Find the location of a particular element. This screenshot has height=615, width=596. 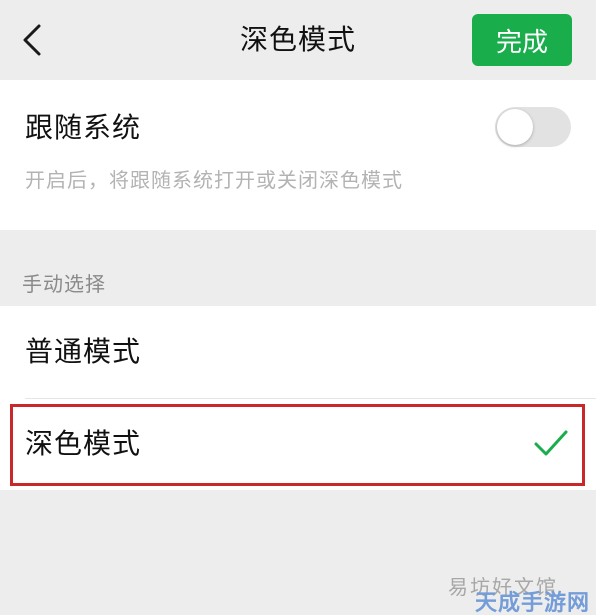

check-icon is located at coordinates (551, 443).